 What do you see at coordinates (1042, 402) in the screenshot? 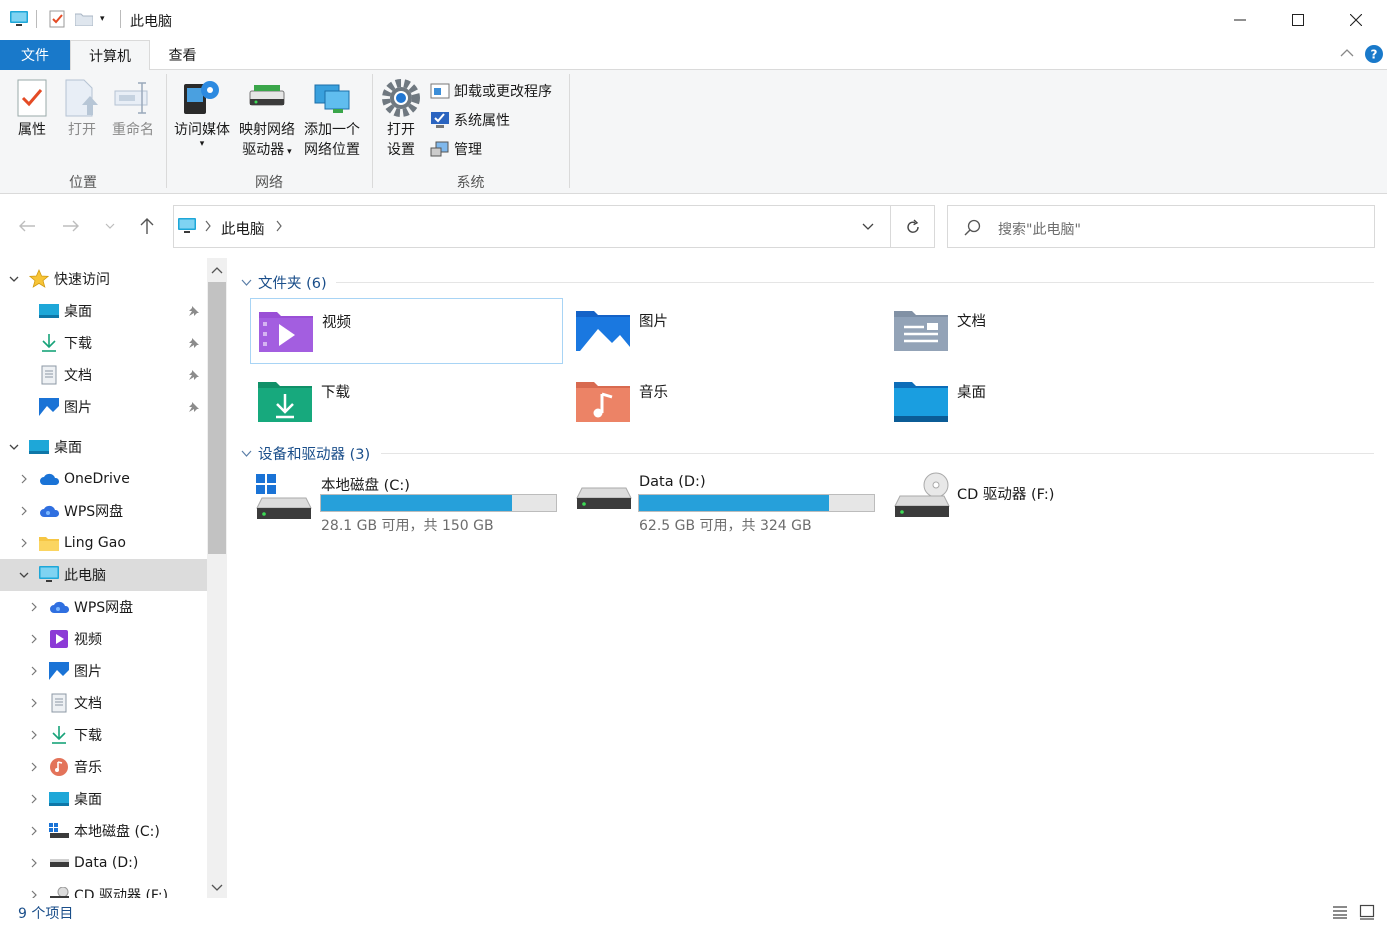
I see `folder-tile-desktop: 桌面` at bounding box center [1042, 402].